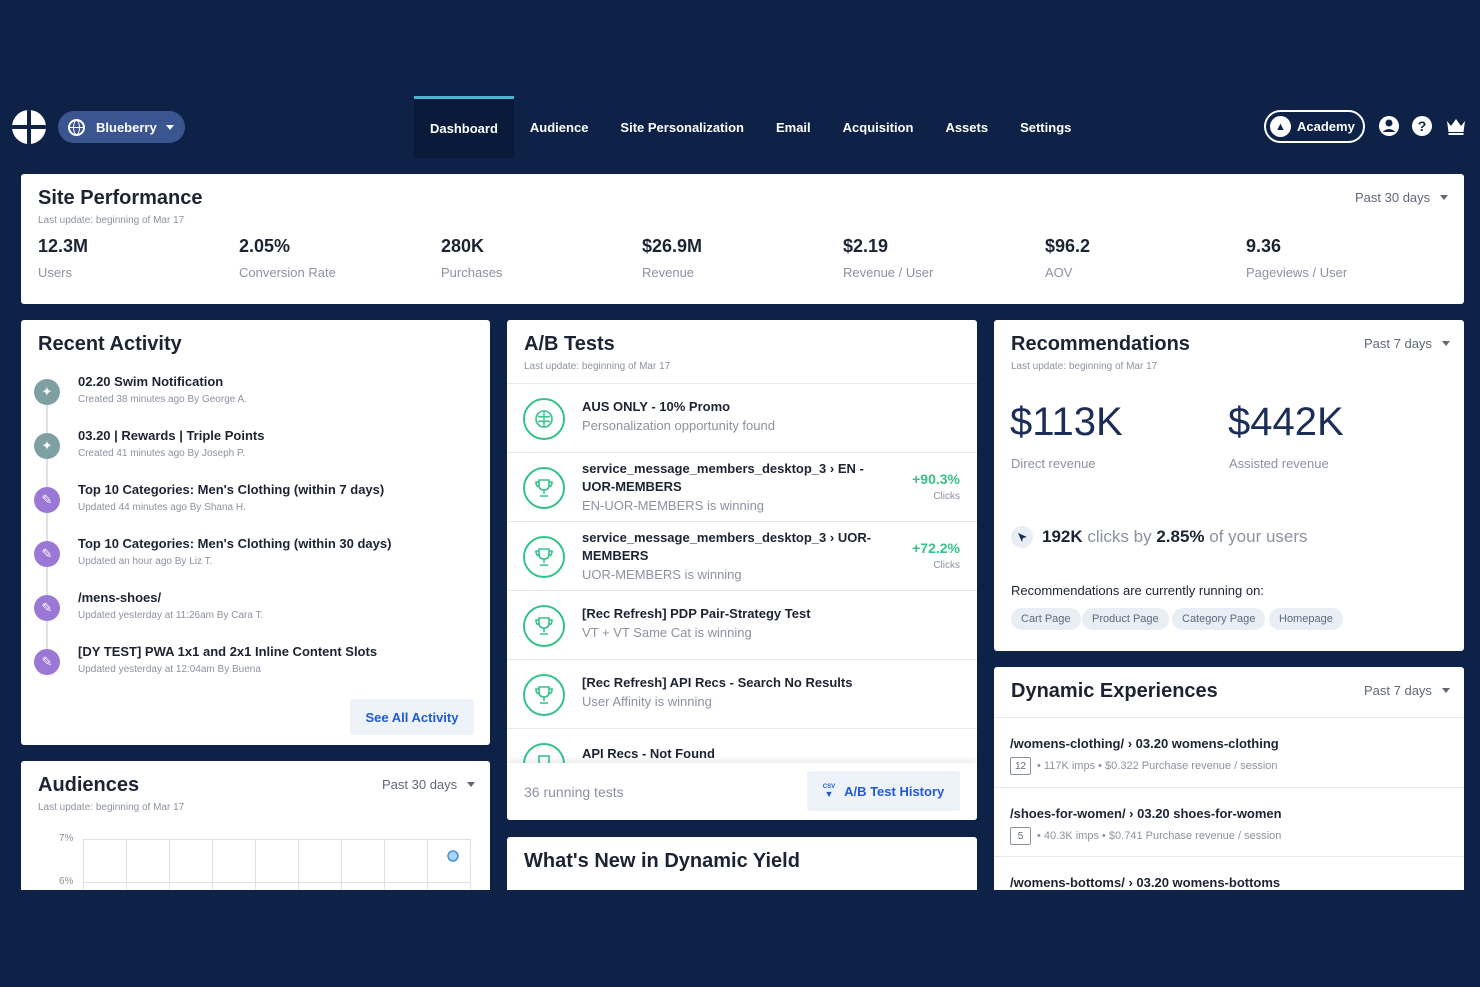  I want to click on user-icon, so click(1389, 126).